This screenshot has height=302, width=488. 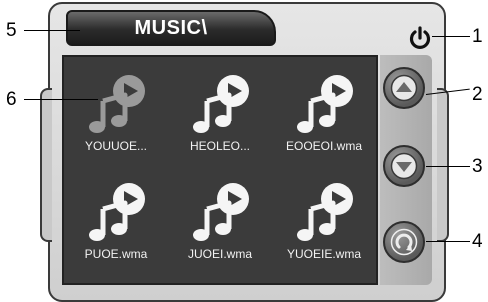 I want to click on arrow-up-icon, so click(x=404, y=88).